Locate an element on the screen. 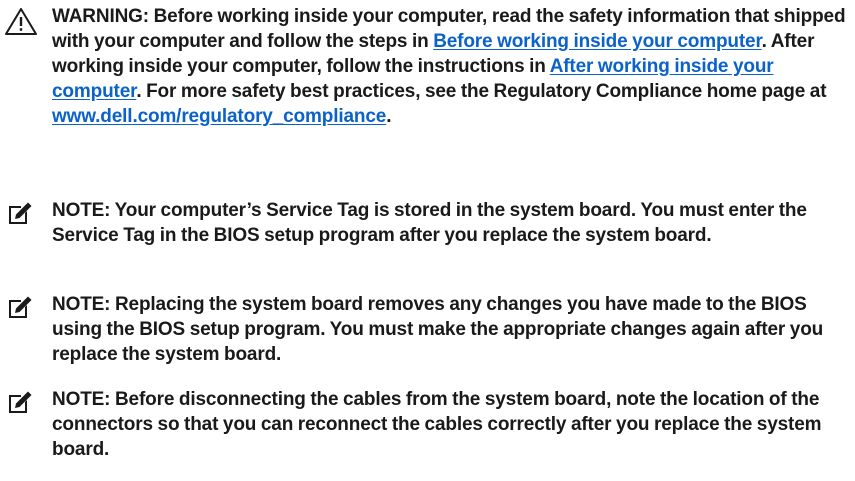  regulatory-compliance-link: www.dell.com/regulatory_compliance is located at coordinates (219, 116).